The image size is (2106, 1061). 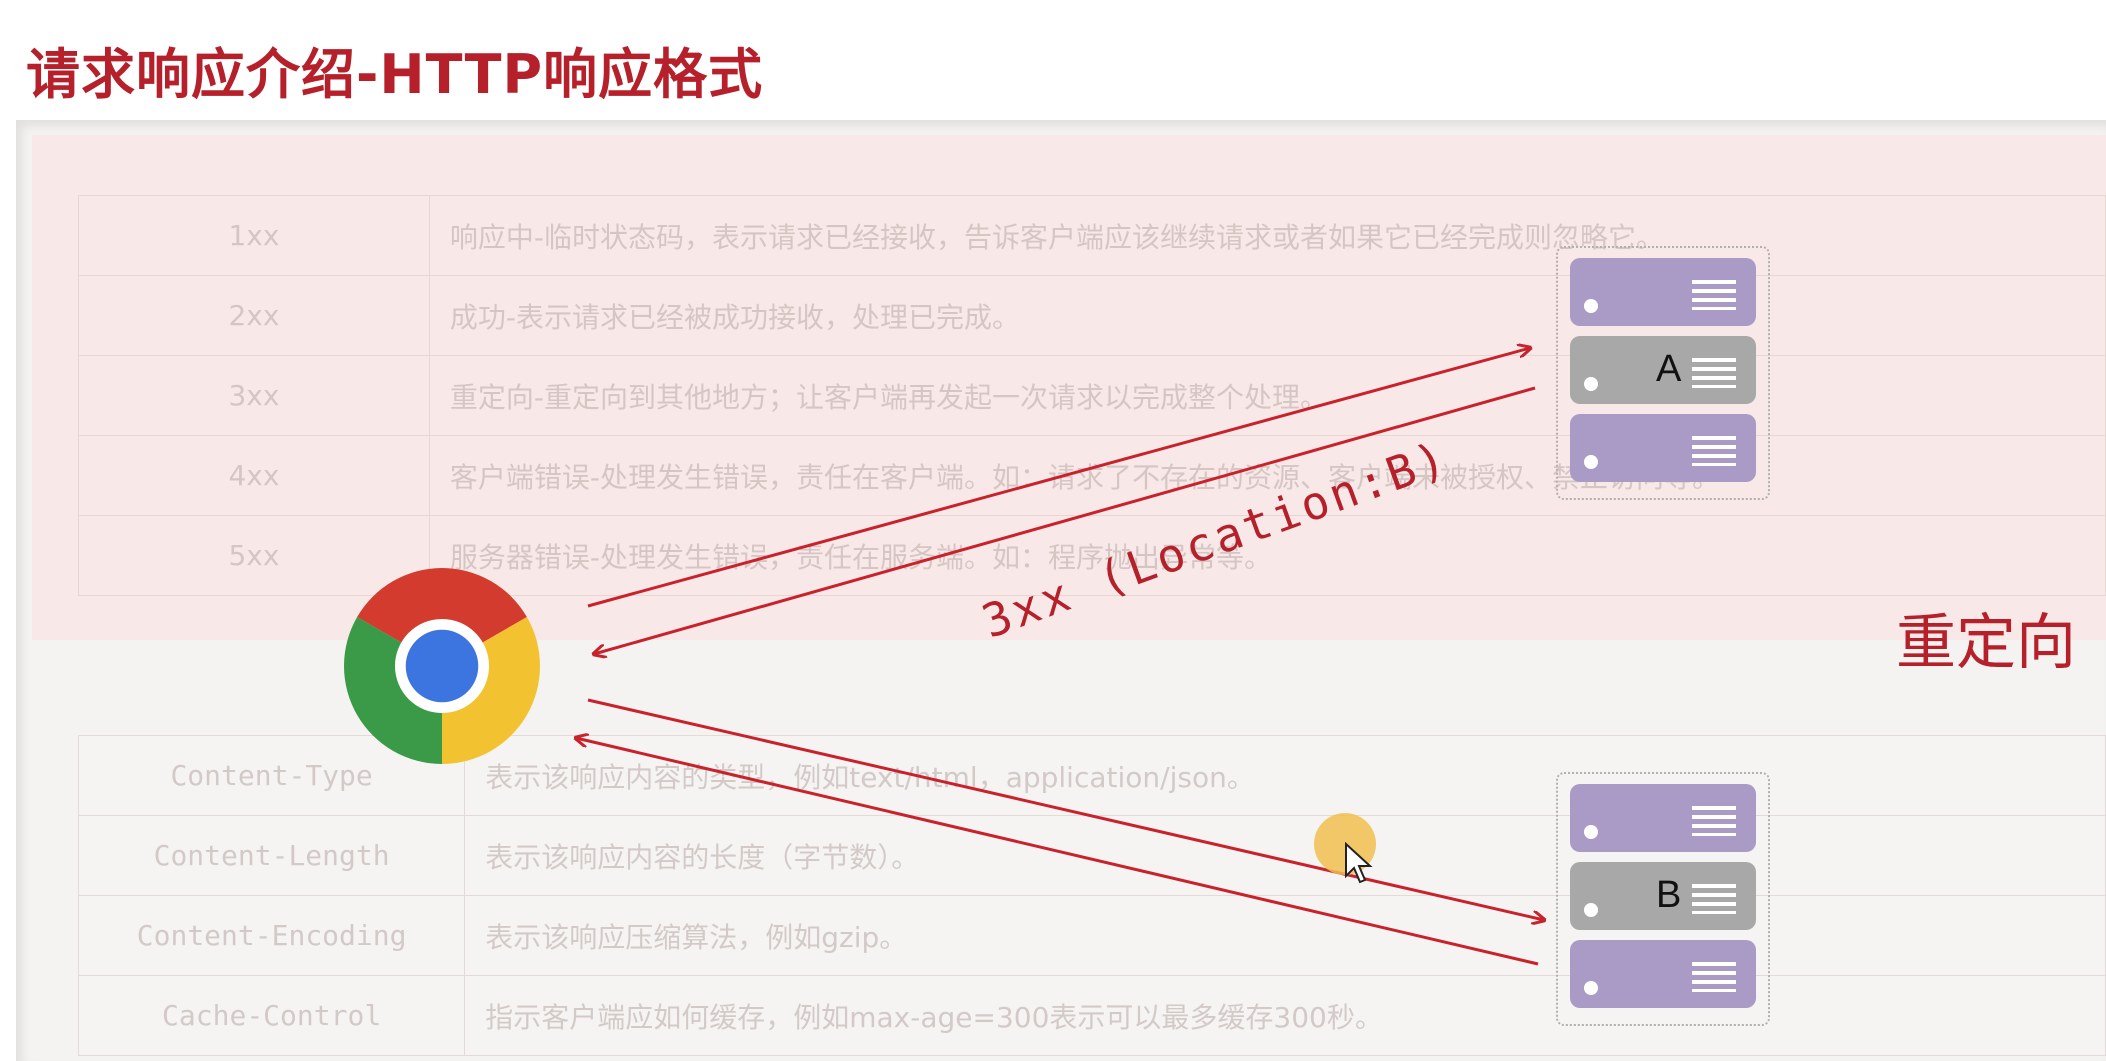 What do you see at coordinates (1065, 809) in the screenshot?
I see `request-to-b-arrow` at bounding box center [1065, 809].